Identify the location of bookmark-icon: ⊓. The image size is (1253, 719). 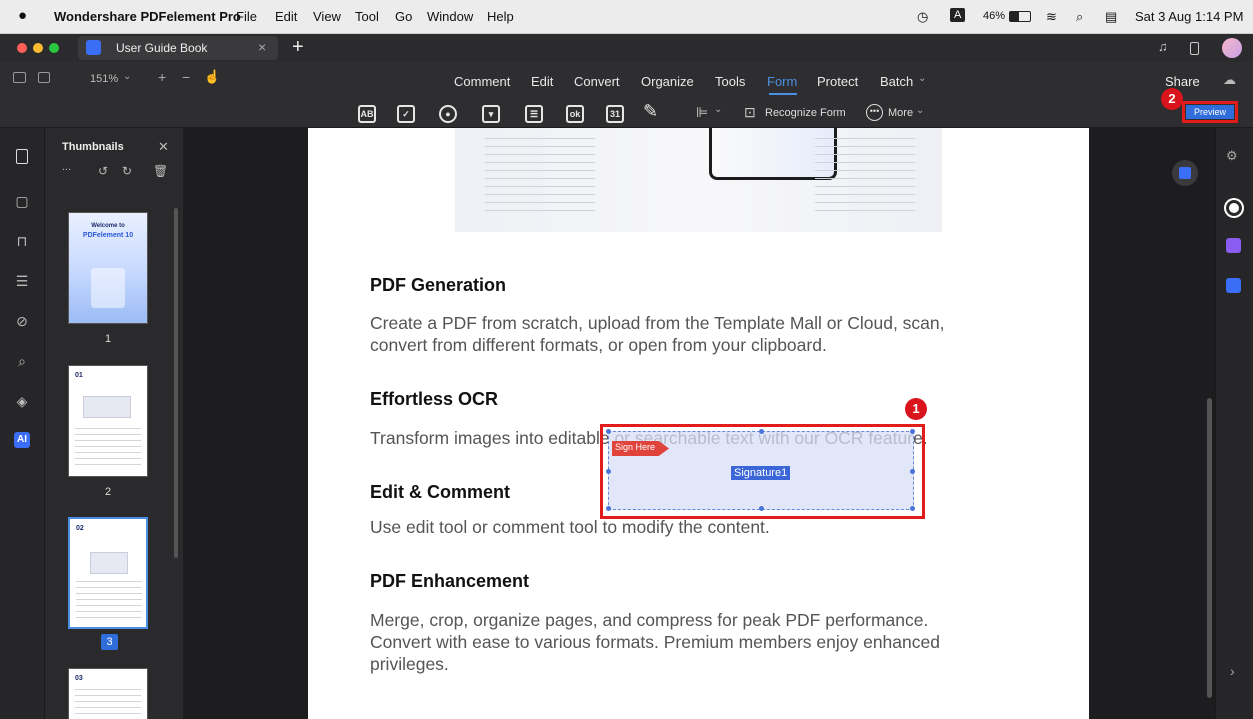
(22, 241).